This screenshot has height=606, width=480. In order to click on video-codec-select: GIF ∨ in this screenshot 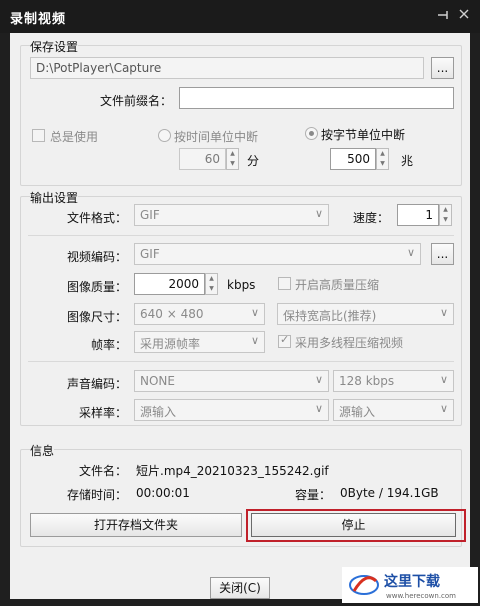, I will do `click(277, 254)`.